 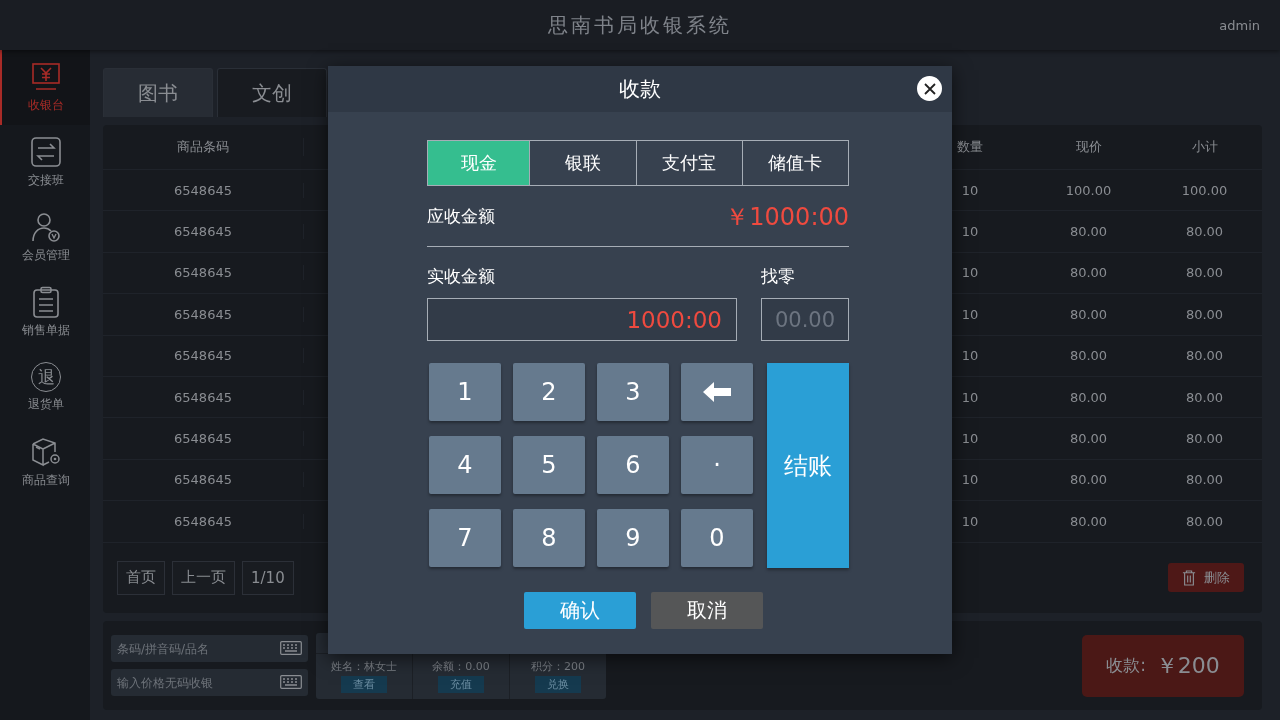 I want to click on keypad-key: 4, so click(x=465, y=465).